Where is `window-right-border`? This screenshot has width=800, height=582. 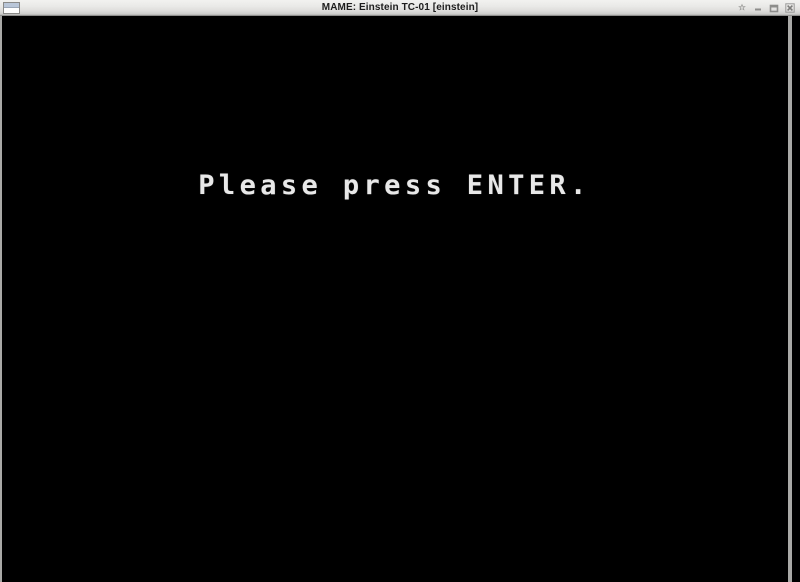 window-right-border is located at coordinates (790, 299).